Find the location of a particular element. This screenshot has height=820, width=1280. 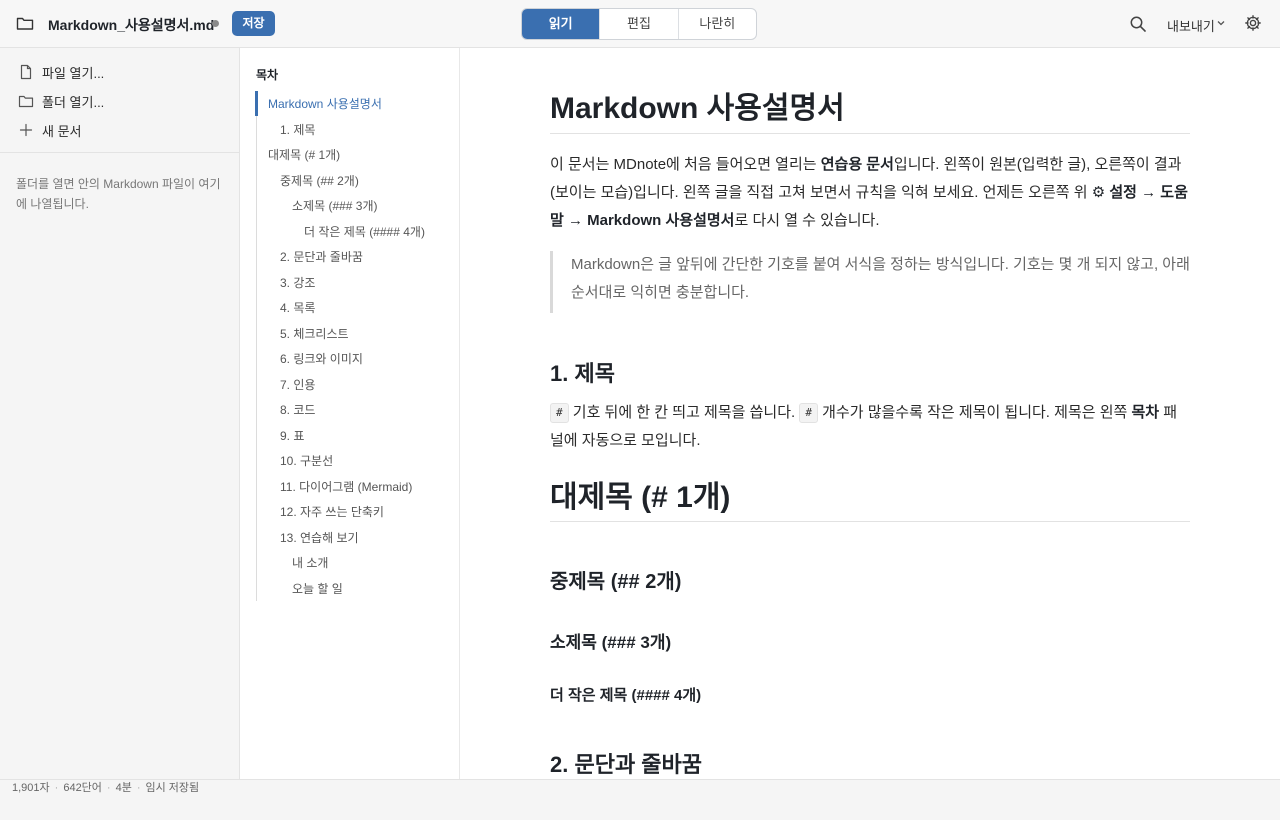

toc-item: 5. 체크리스트 is located at coordinates (314, 333).